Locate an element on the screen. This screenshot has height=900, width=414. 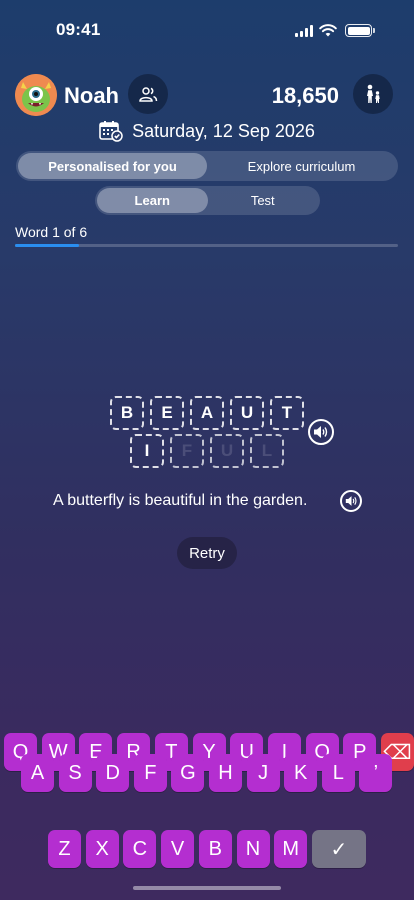
tab-test: Test is located at coordinates (263, 200).